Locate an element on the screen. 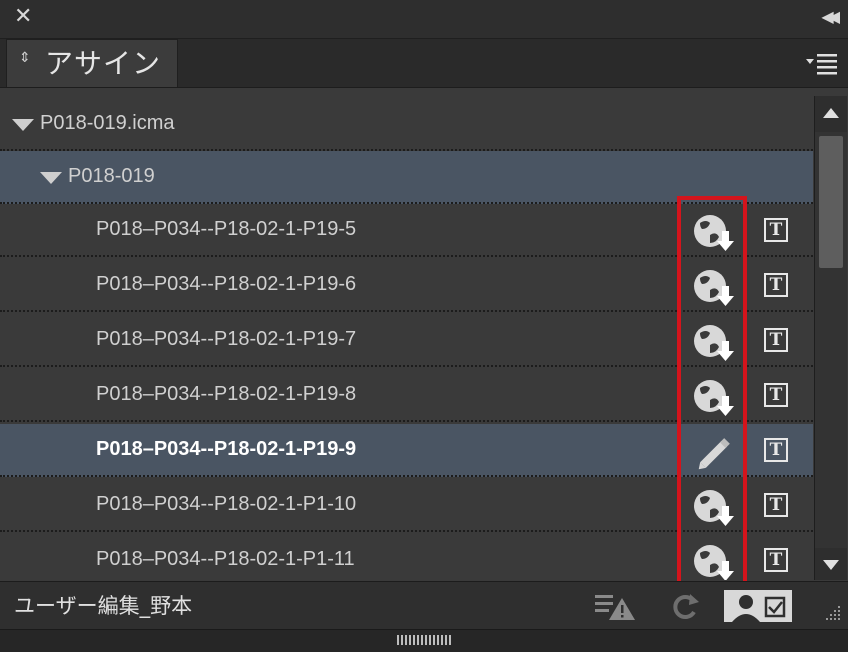 The height and width of the screenshot is (652, 848). refresh-icon is located at coordinates (685, 606).